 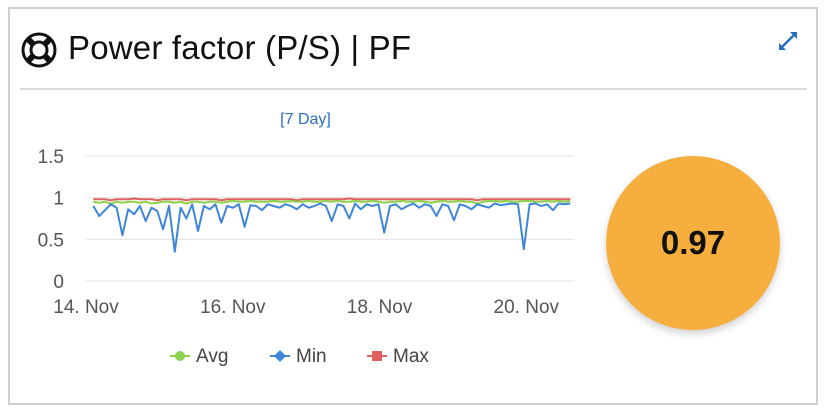 I want to click on expand-icon, so click(x=788, y=41).